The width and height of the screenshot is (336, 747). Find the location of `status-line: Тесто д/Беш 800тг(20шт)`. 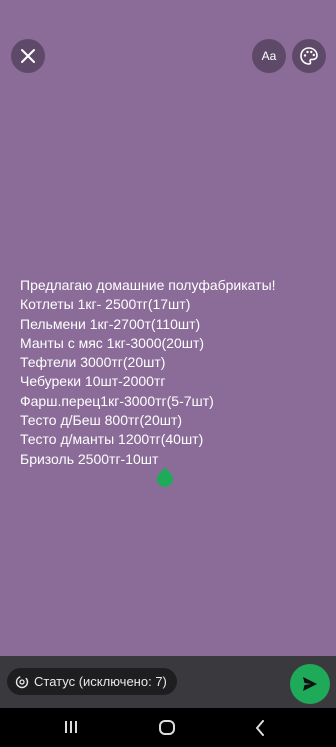

status-line: Тесто д/Беш 800тг(20шт) is located at coordinates (101, 420).